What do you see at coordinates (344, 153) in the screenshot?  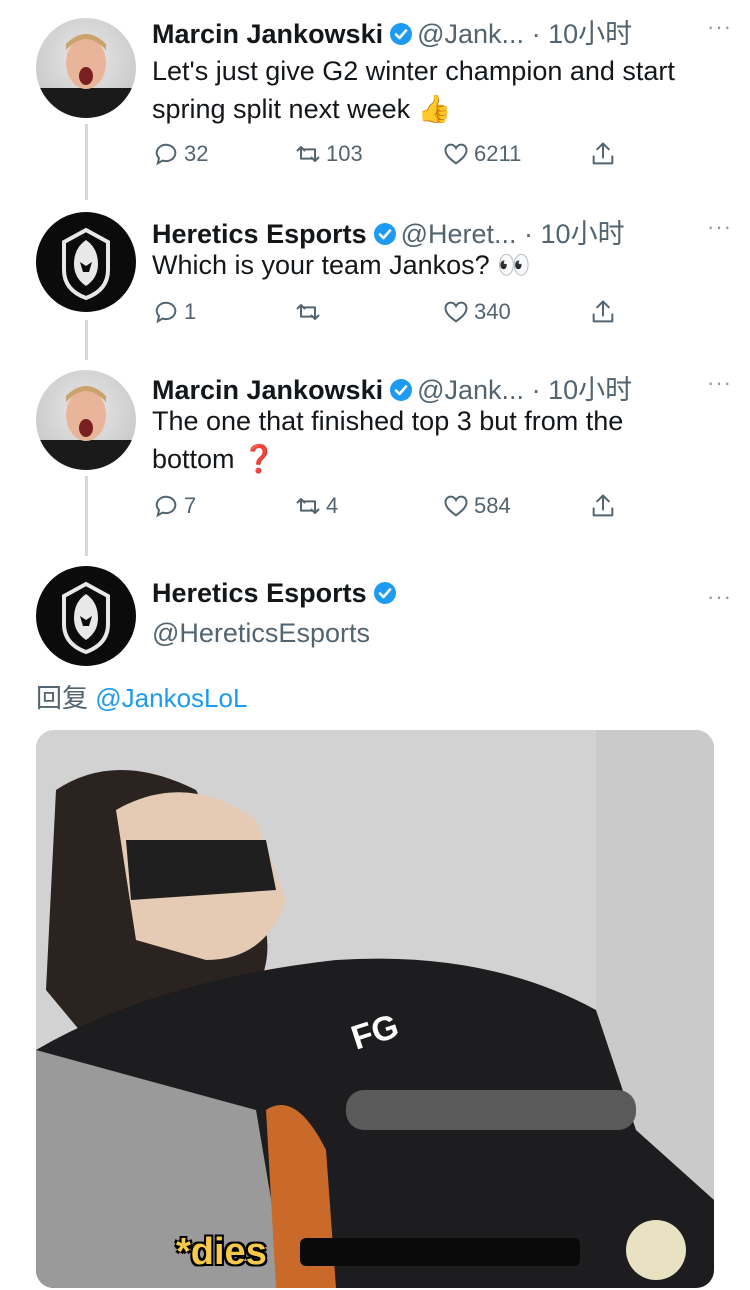 I see `retweet-count: 103` at bounding box center [344, 153].